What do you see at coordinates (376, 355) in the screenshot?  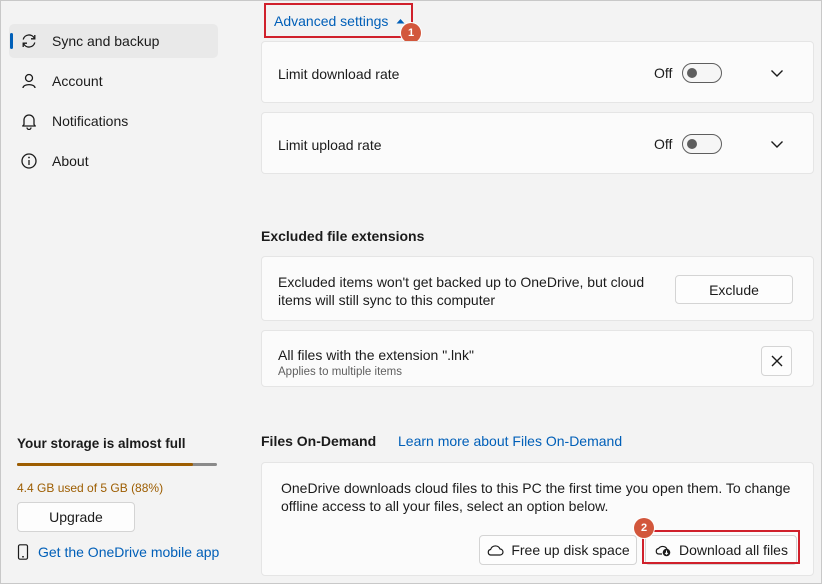 I see `excluded-item-title: All files with the extension ".lnk"` at bounding box center [376, 355].